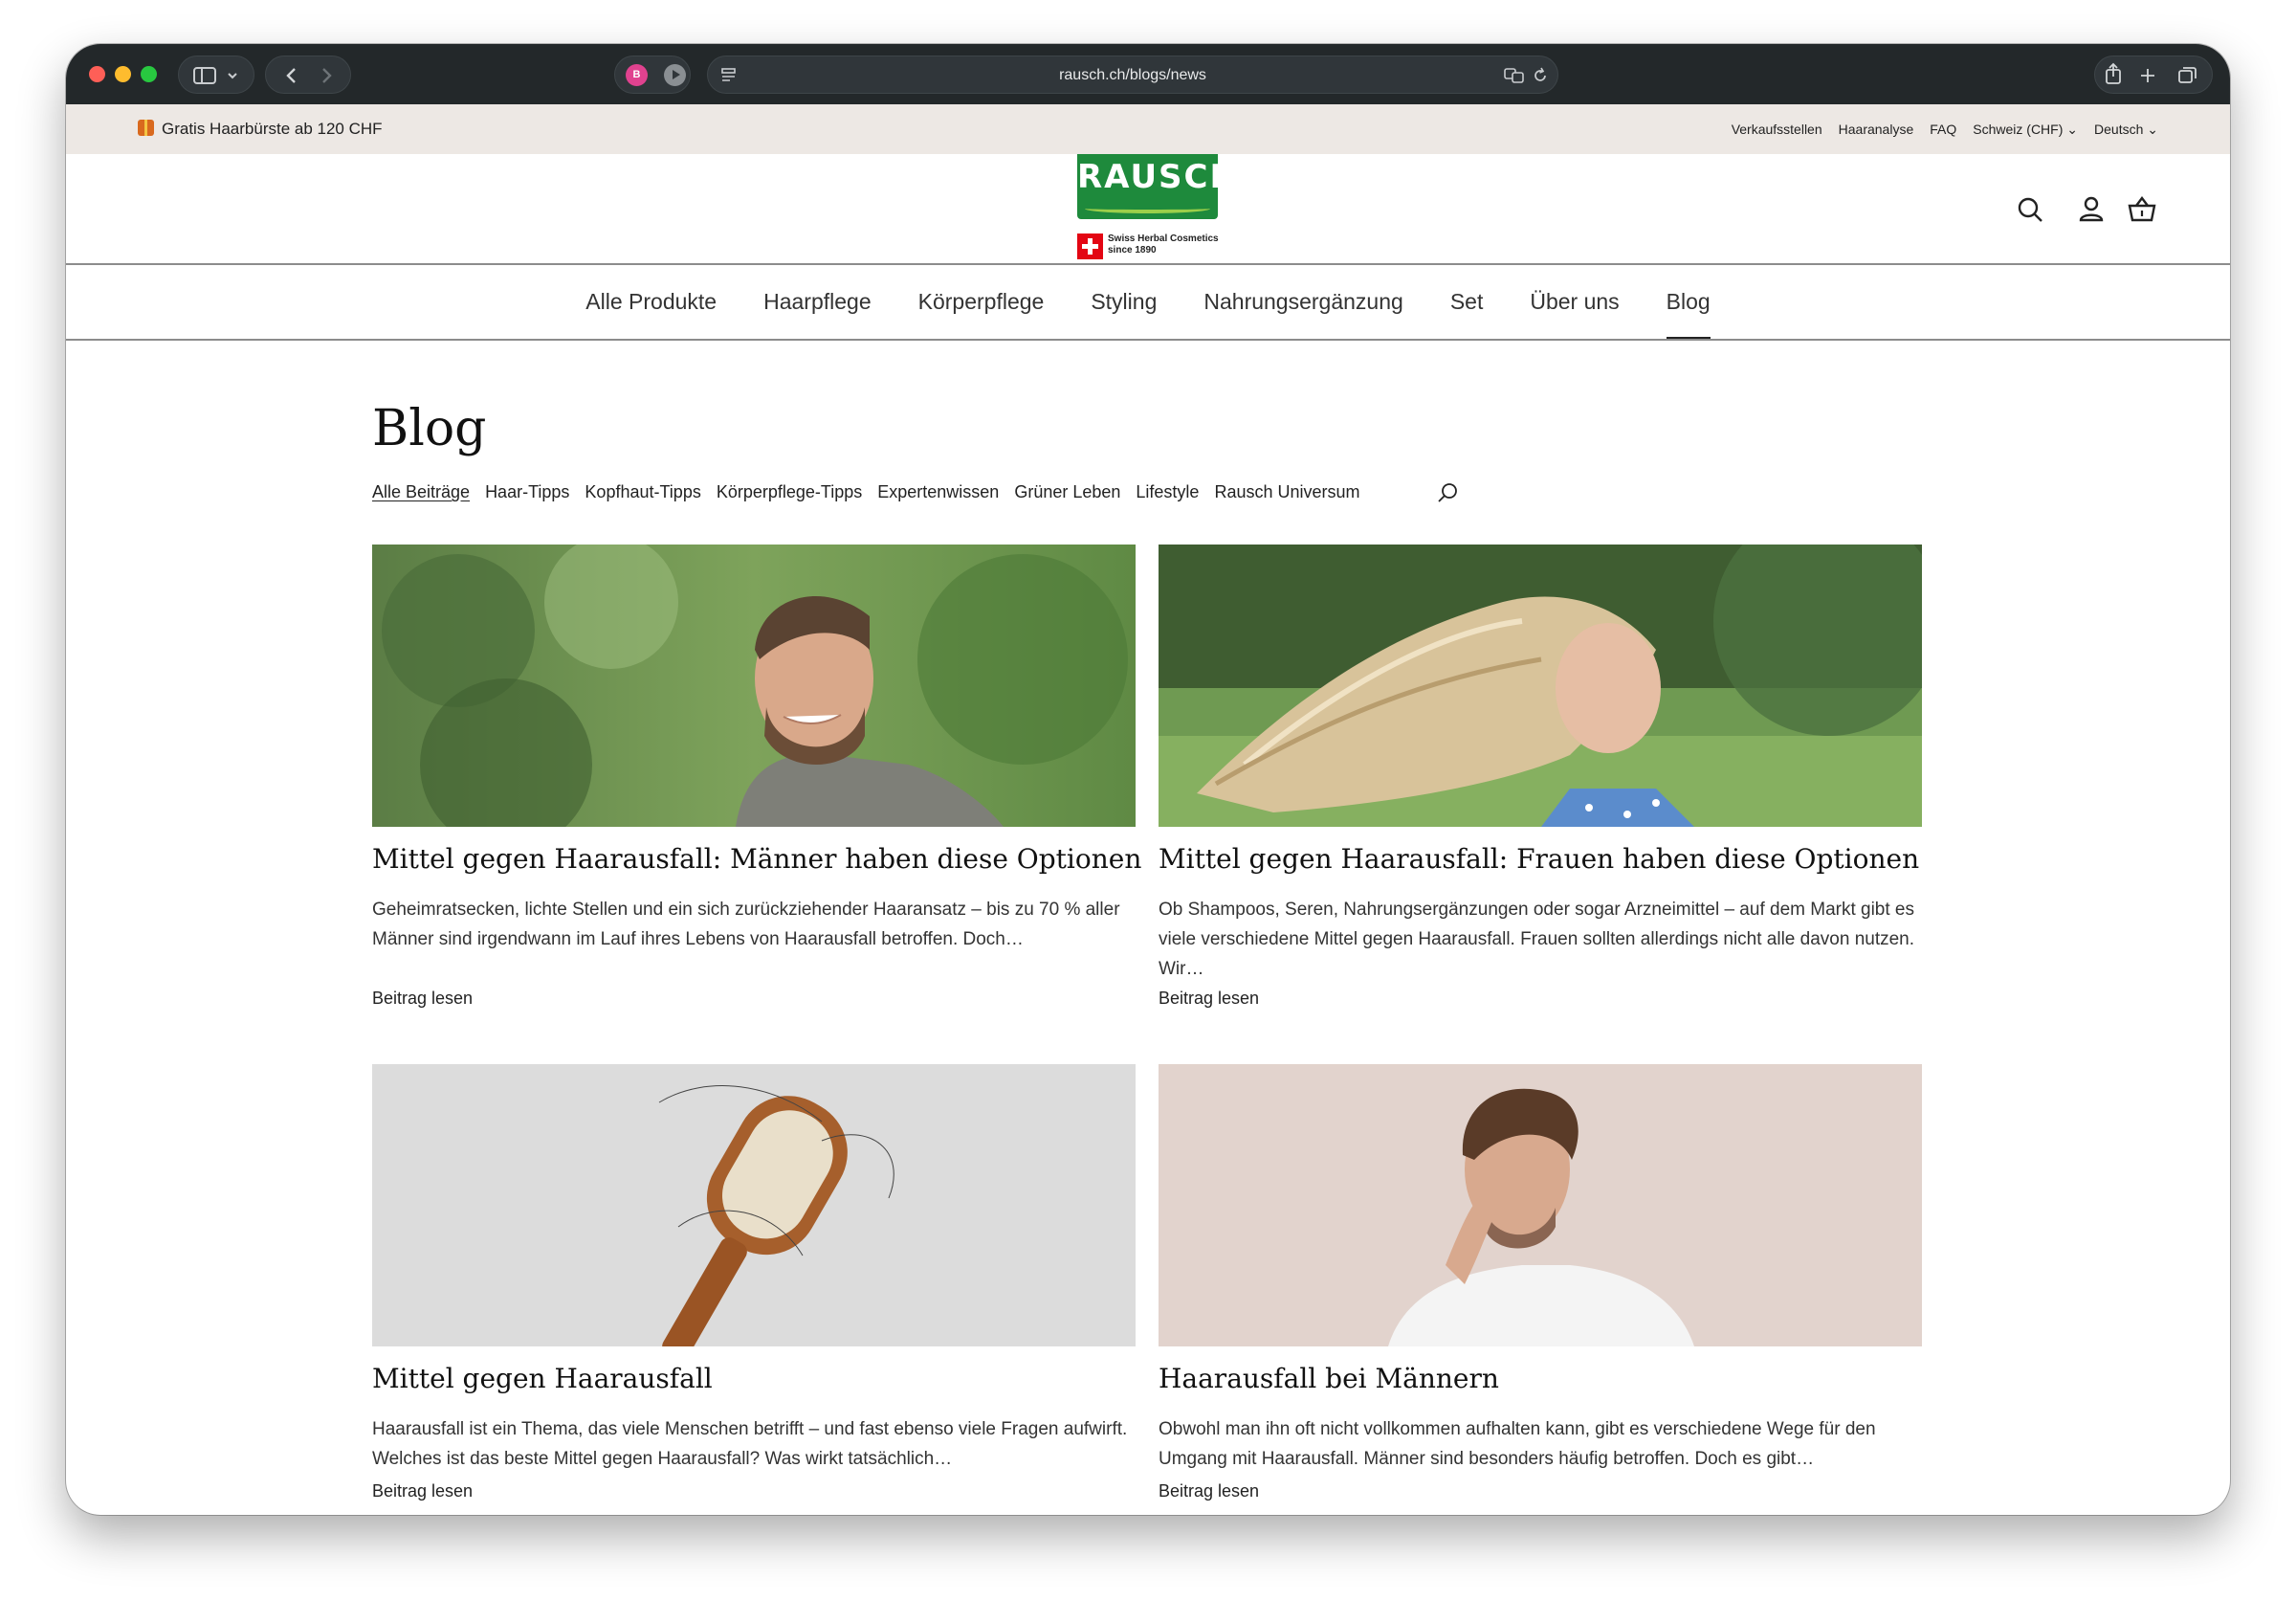  What do you see at coordinates (754, 686) in the screenshot?
I see `post-image-man-outdoors` at bounding box center [754, 686].